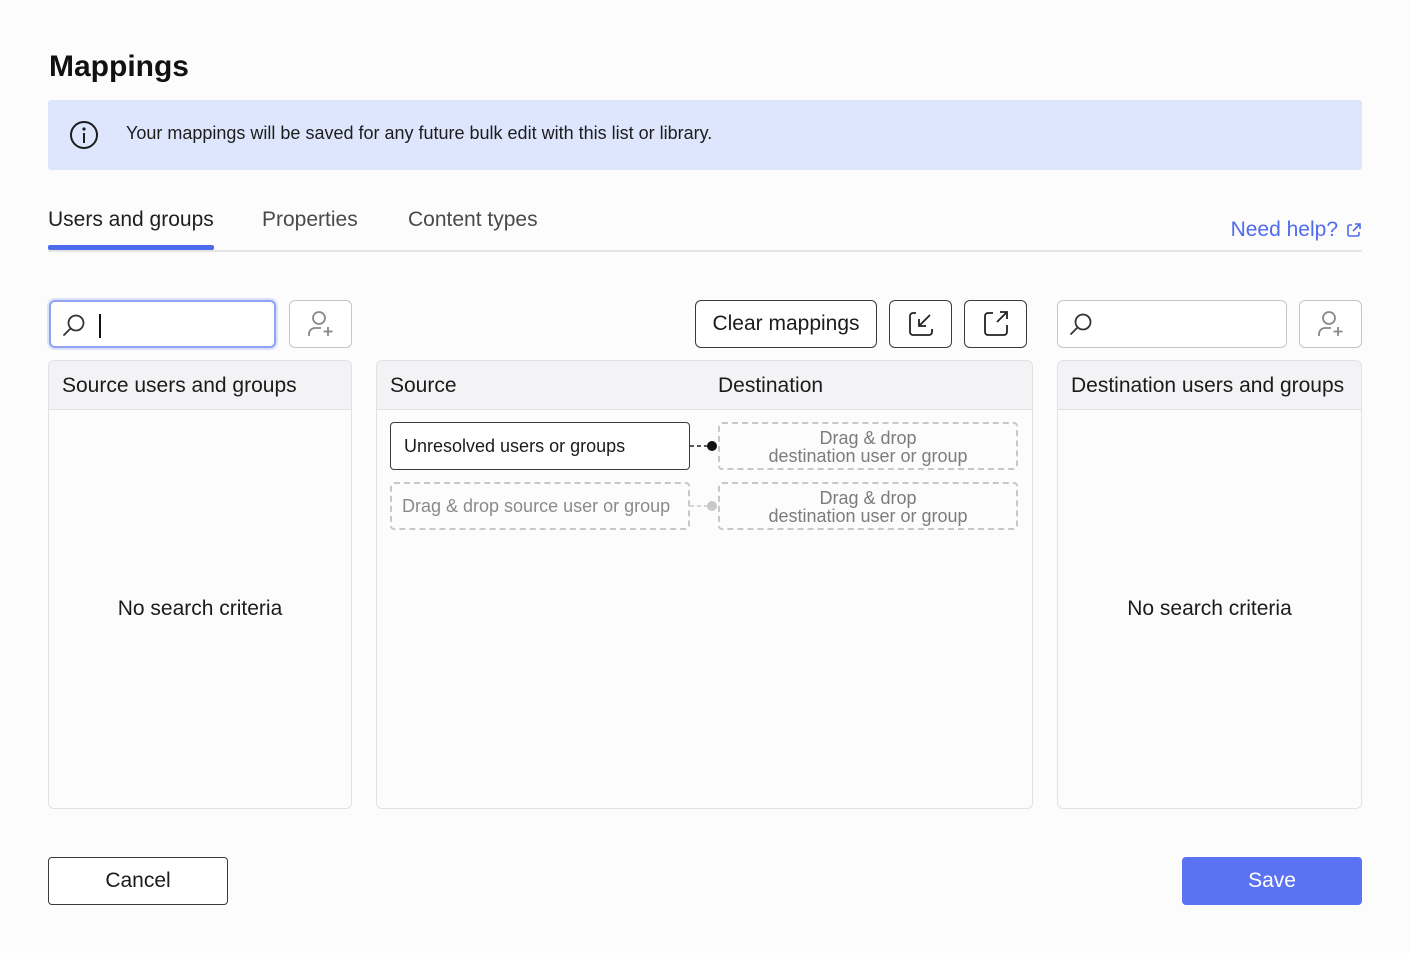  What do you see at coordinates (704, 385) in the screenshot?
I see `mapping-panel-header: Source Destination` at bounding box center [704, 385].